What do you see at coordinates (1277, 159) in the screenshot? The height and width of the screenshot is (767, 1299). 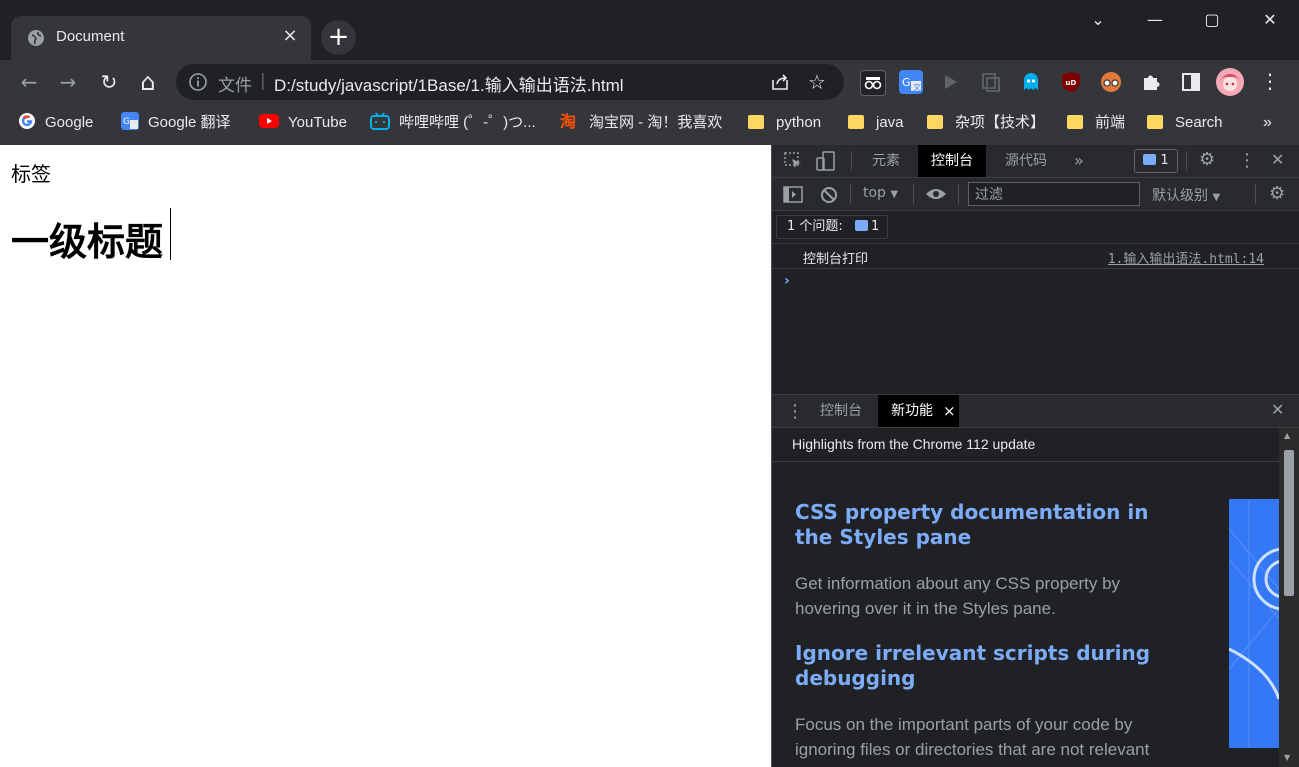 I see `close-devtools-icon: ✕` at bounding box center [1277, 159].